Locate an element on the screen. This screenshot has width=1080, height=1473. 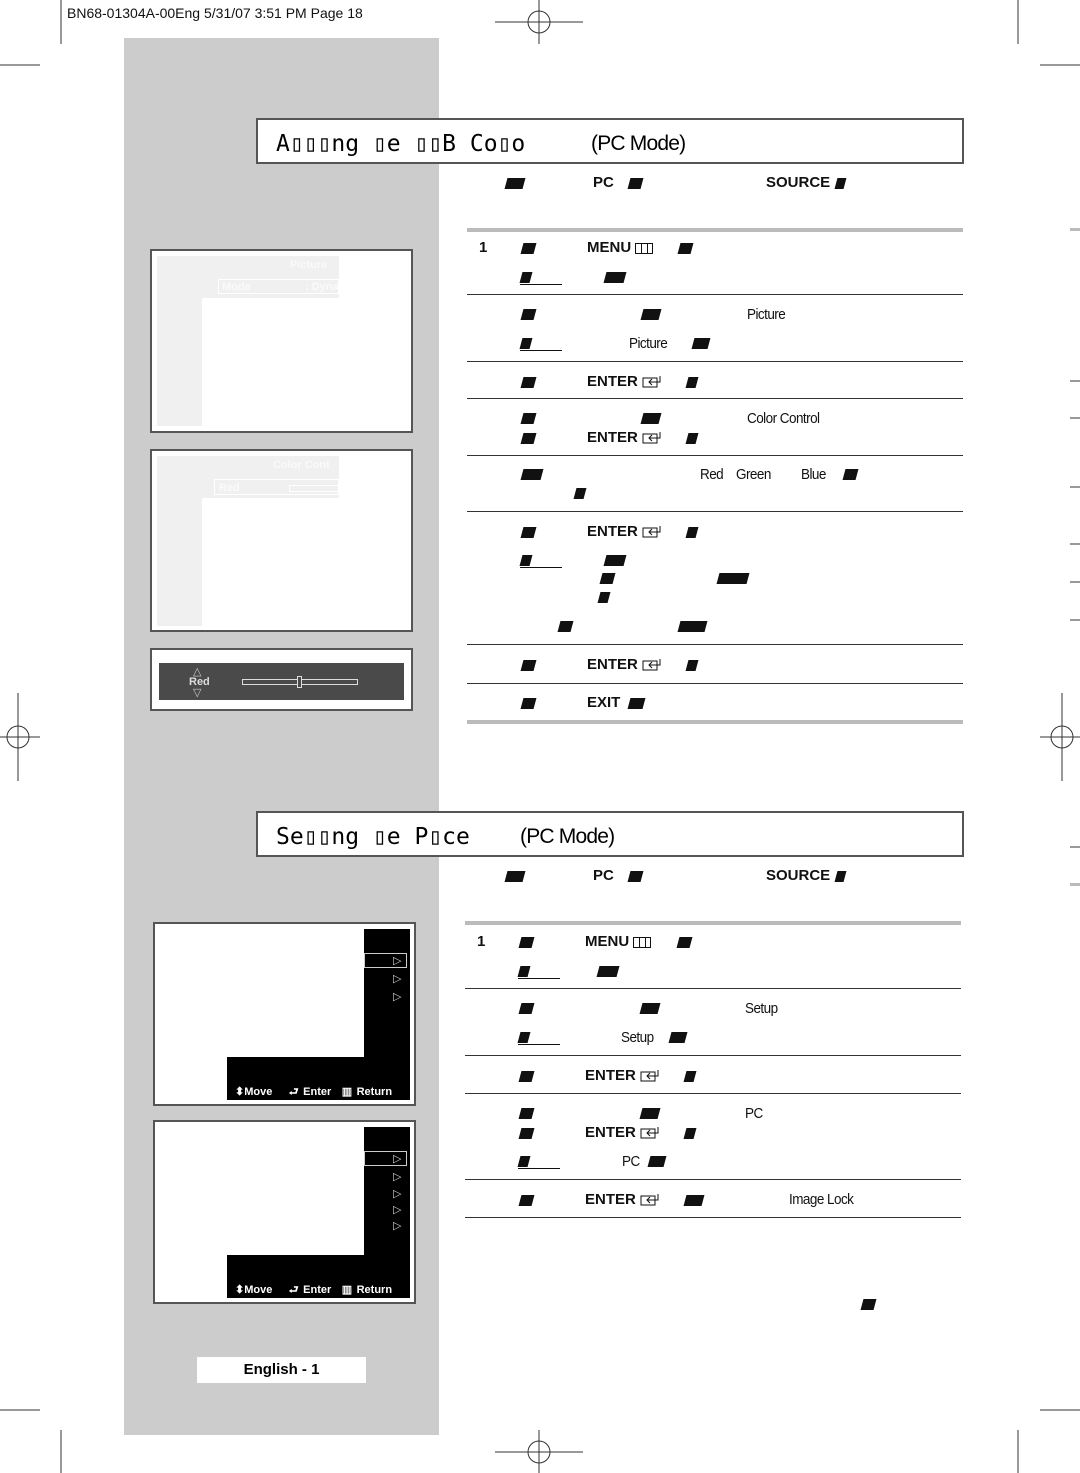
osd-return: Return is located at coordinates (374, 1092).